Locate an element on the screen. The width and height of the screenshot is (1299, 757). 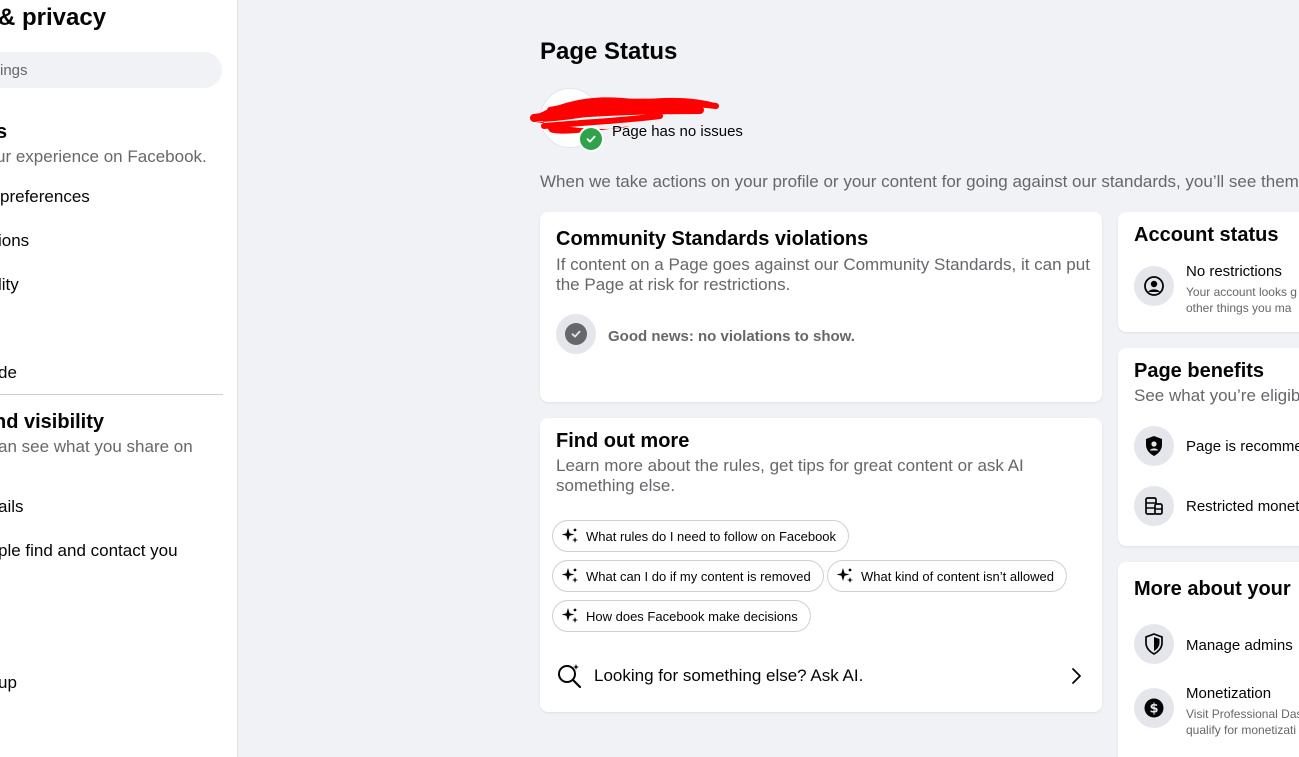
ai-prompt-chip-not-allowed: What kind of content isn’t allowed is located at coordinates (947, 576).